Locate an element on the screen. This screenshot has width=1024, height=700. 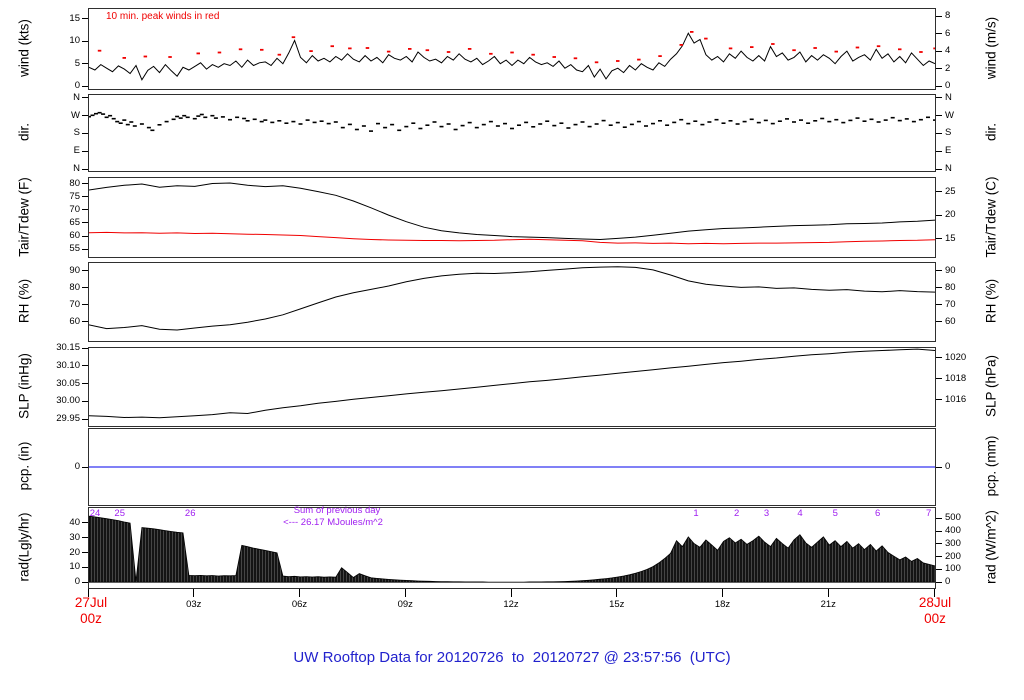
slp-series-line is located at coordinates (512, 383).